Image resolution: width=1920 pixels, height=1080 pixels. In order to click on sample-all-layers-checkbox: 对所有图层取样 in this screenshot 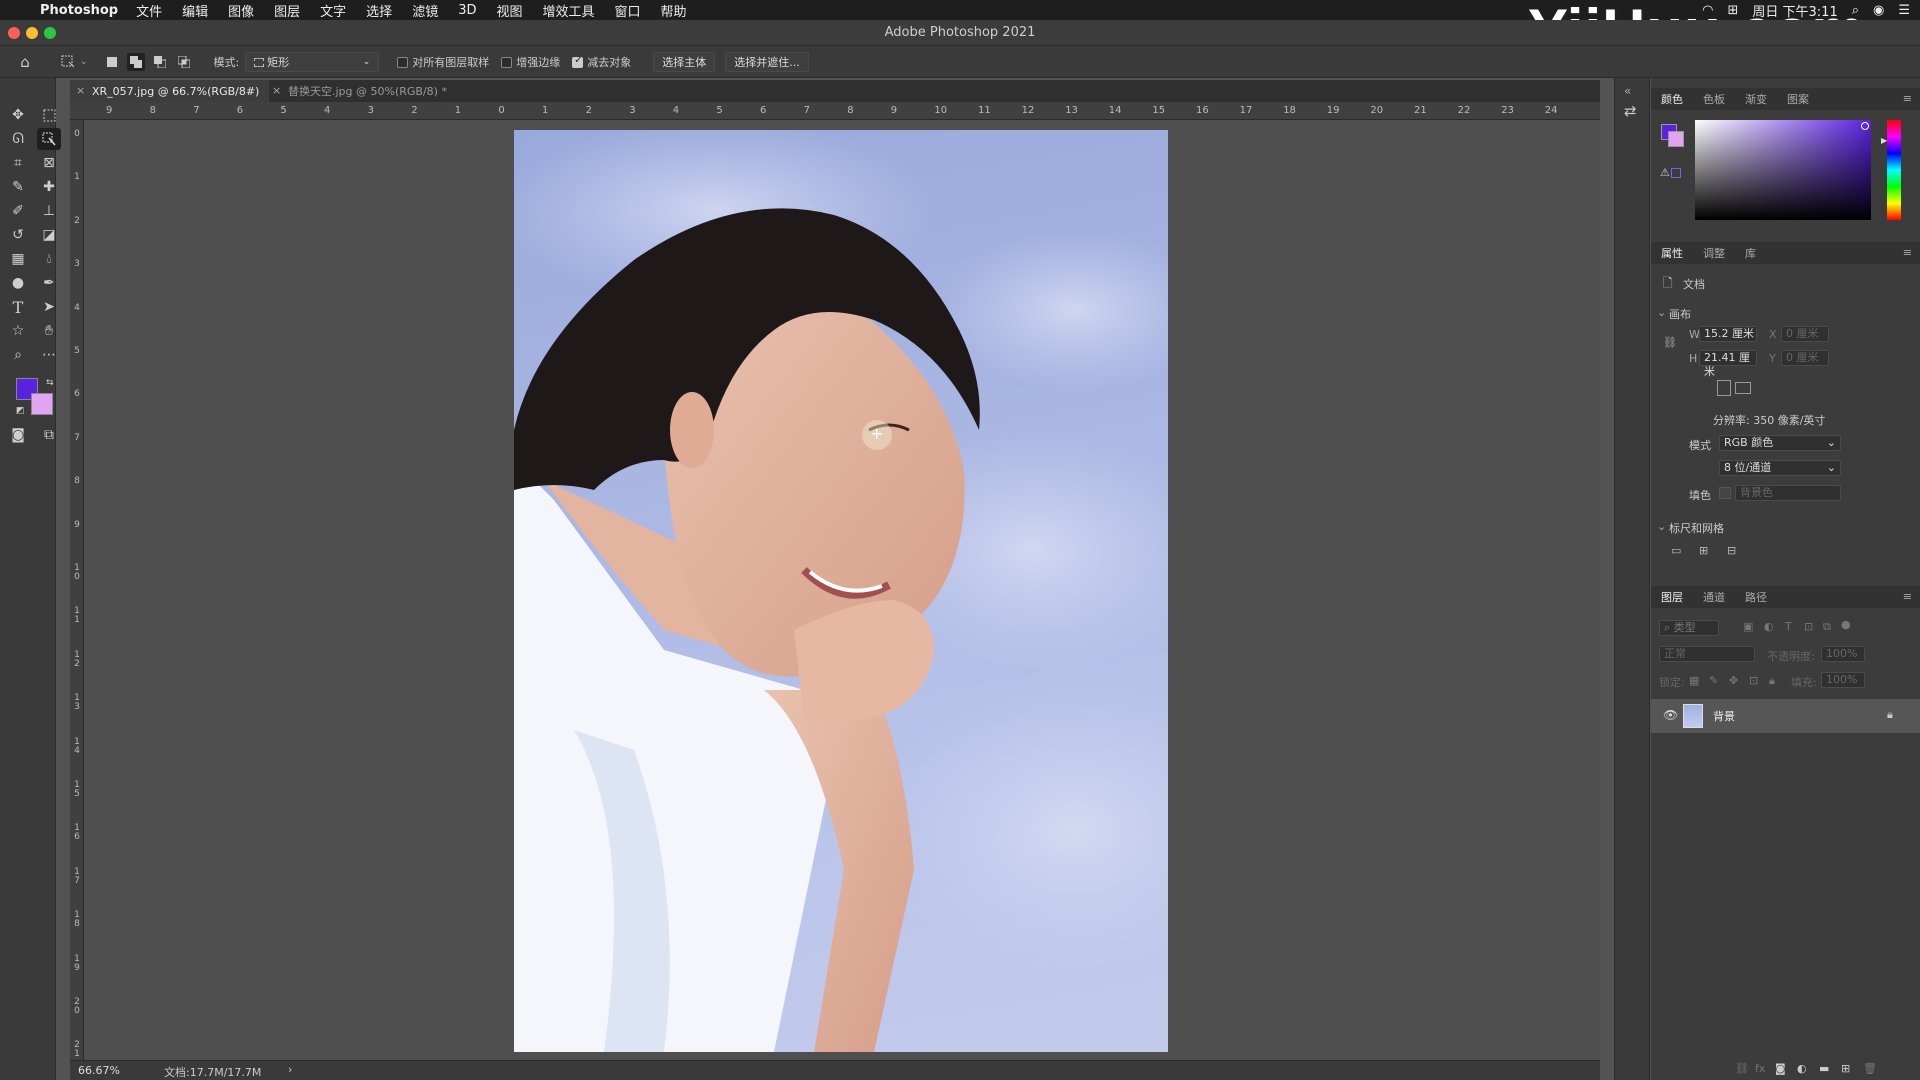, I will do `click(443, 62)`.